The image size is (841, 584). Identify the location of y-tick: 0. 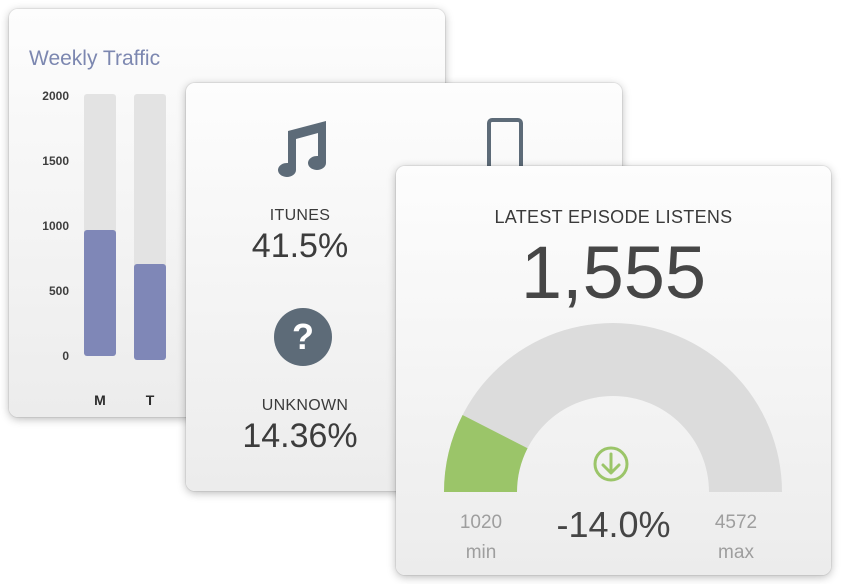
(65, 356).